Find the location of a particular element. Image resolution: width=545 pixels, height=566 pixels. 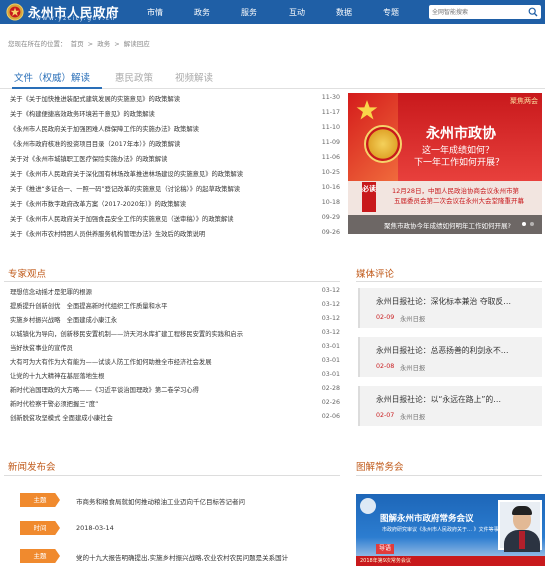

list-item: 关于《永州市农村特困人员供养服务机构管理办法》生效后的政策说明 09-26 is located at coordinates (172, 234).